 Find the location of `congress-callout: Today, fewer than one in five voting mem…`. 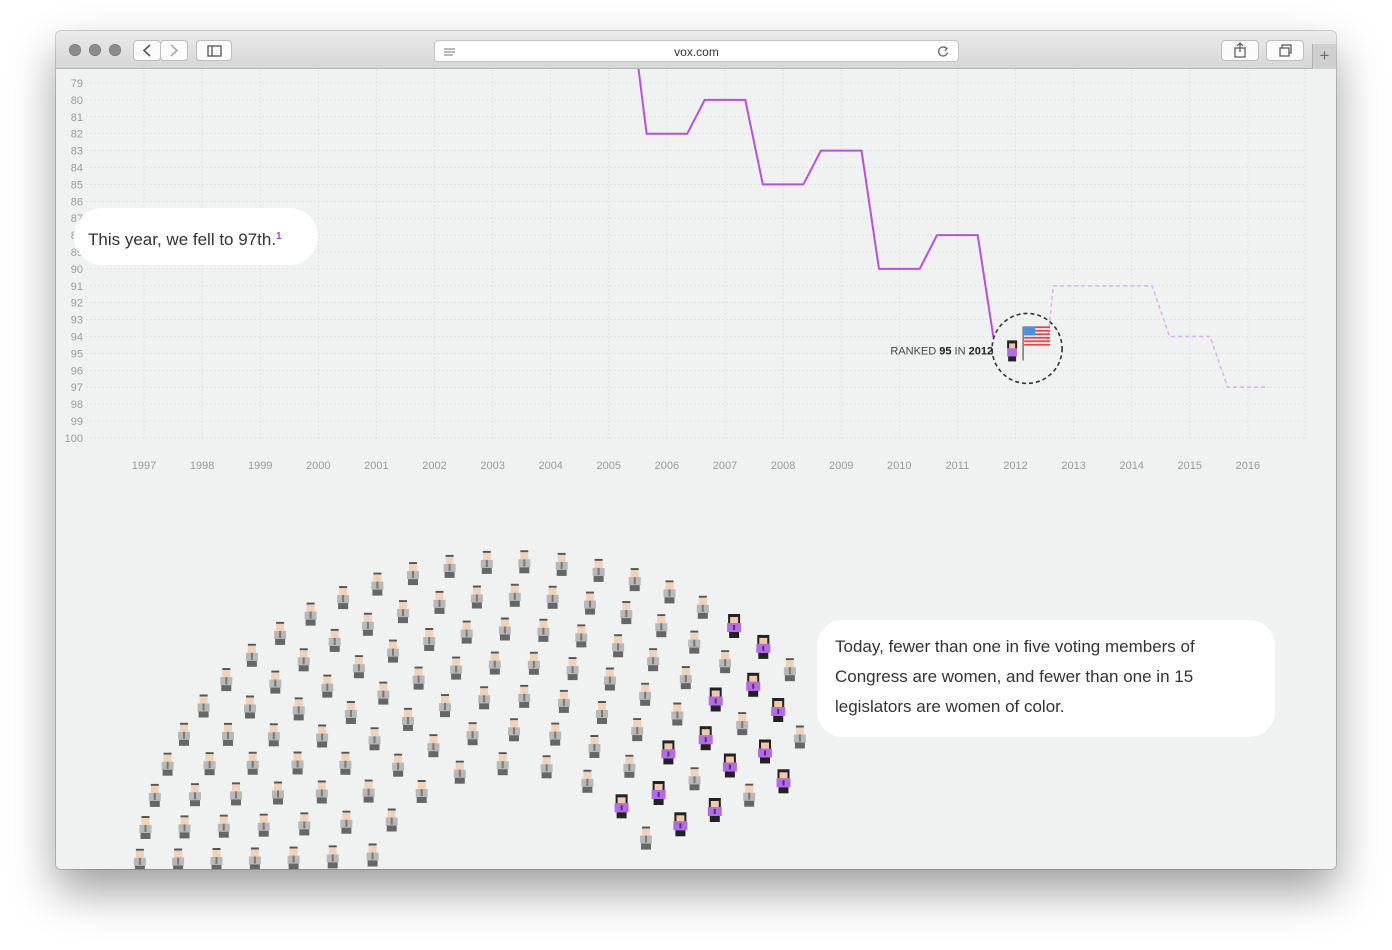

congress-callout: Today, fewer than one in five voting mem… is located at coordinates (1046, 678).